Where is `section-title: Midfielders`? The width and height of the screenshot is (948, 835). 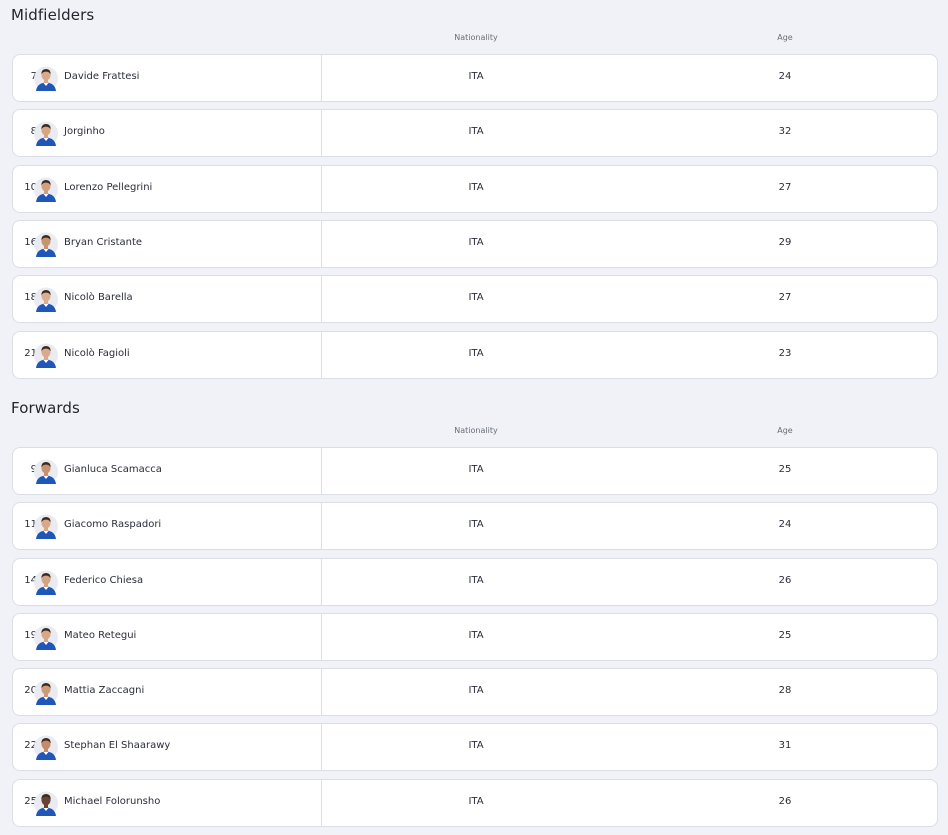 section-title: Midfielders is located at coordinates (53, 15).